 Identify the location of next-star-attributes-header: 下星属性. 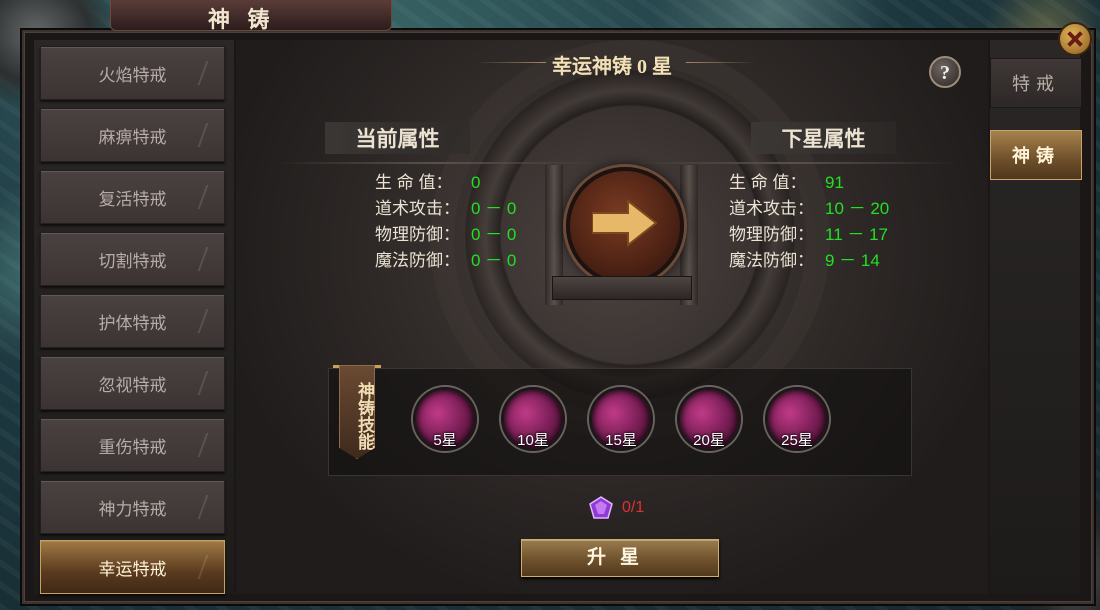
(823, 138).